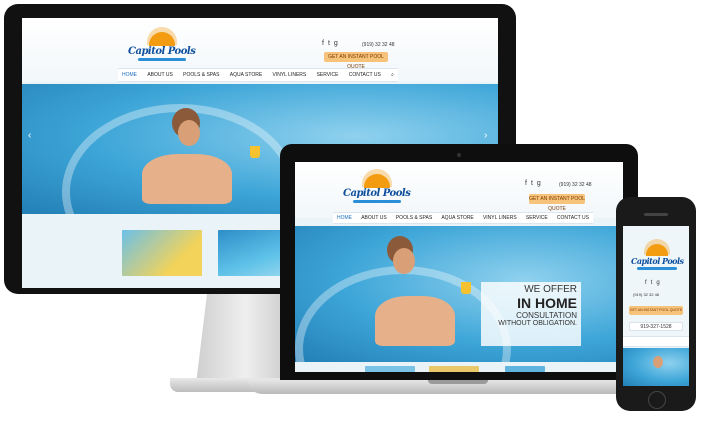 The image size is (716, 440). I want to click on family-thumbnail, so click(162, 253).